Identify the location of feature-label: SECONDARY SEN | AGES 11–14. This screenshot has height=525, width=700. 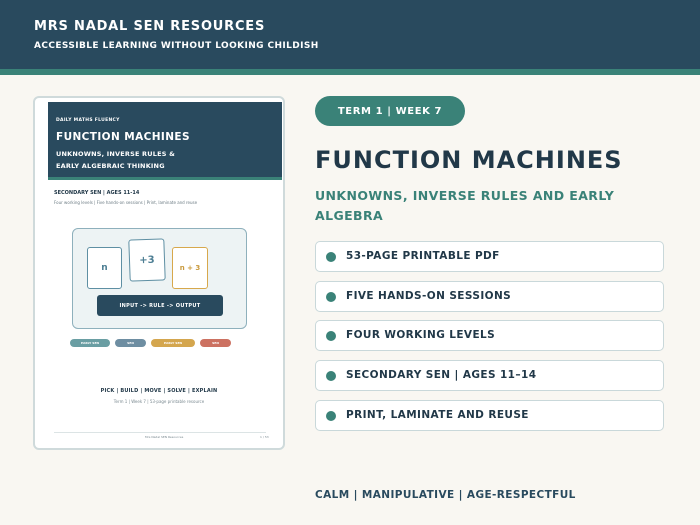
(441, 375).